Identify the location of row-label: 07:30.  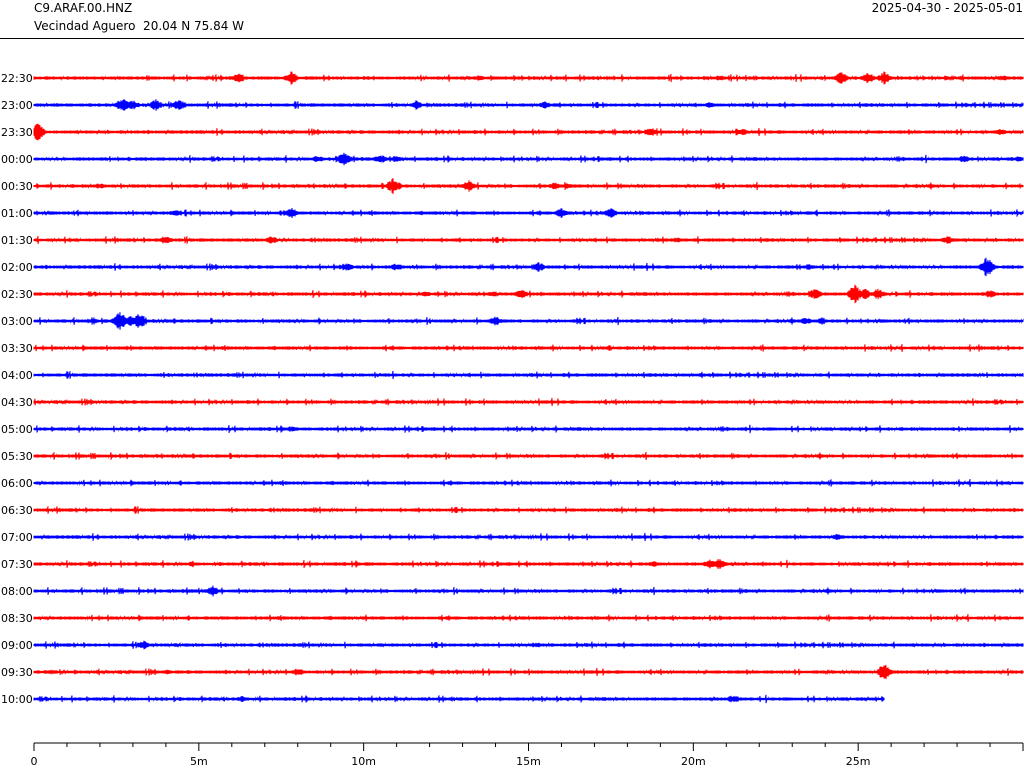
(17, 564).